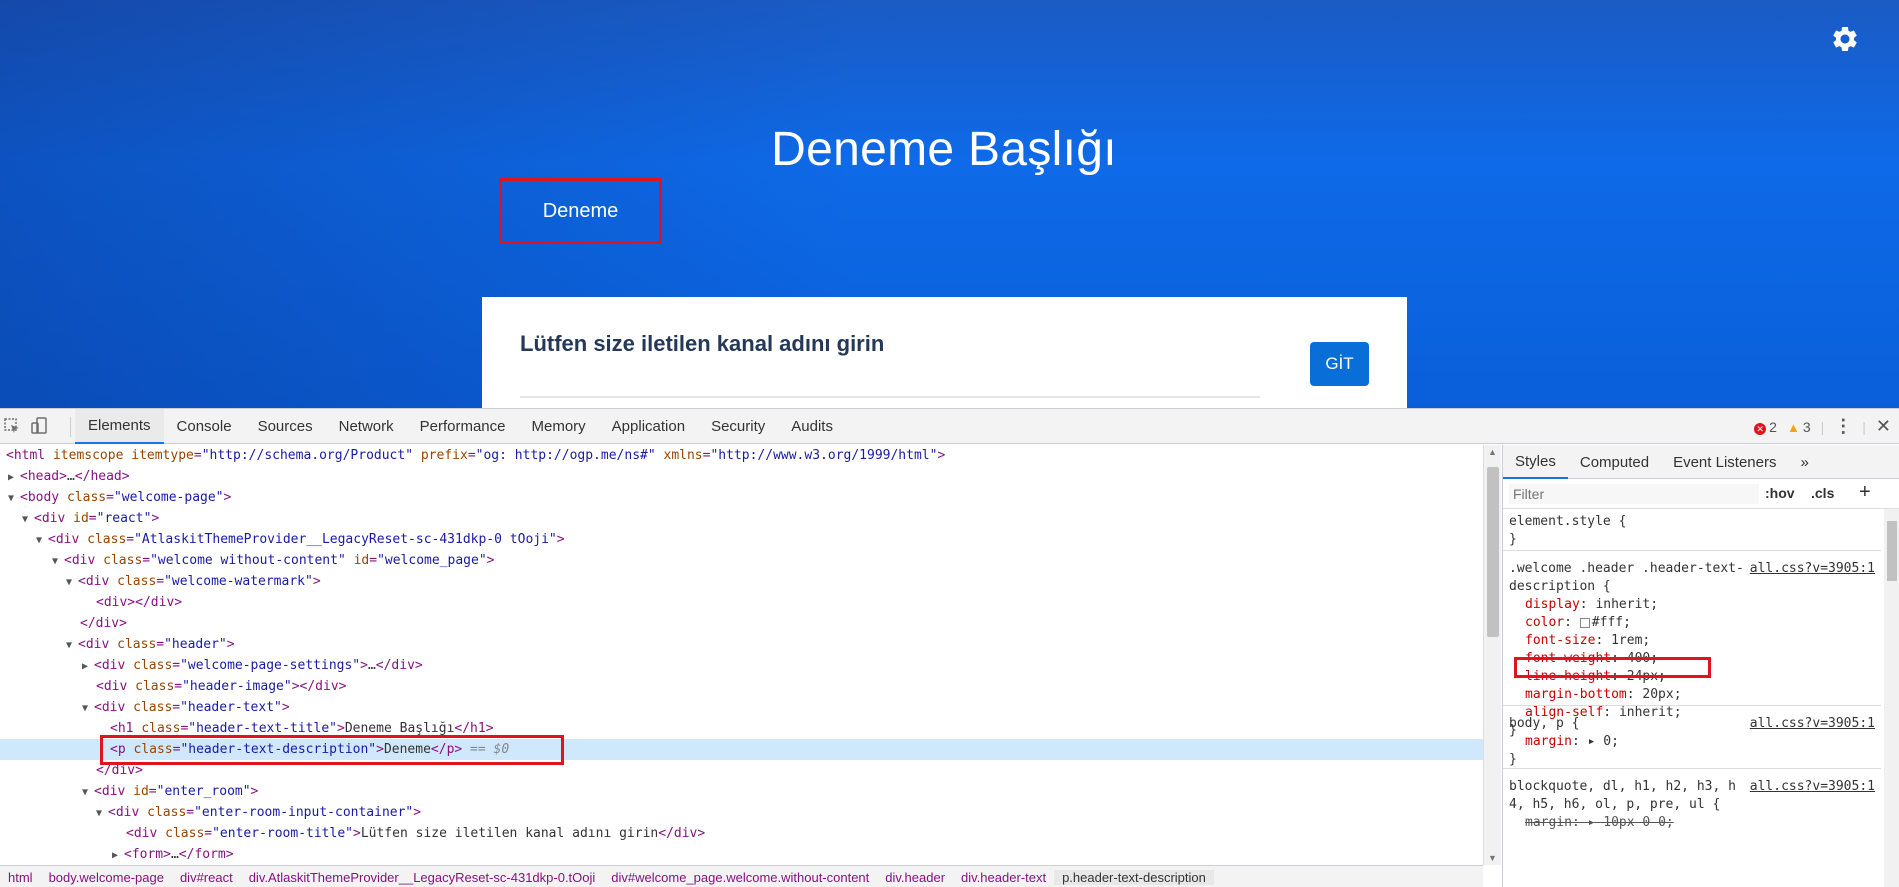 The image size is (1899, 887). I want to click on device-toolbar-icon, so click(40, 426).